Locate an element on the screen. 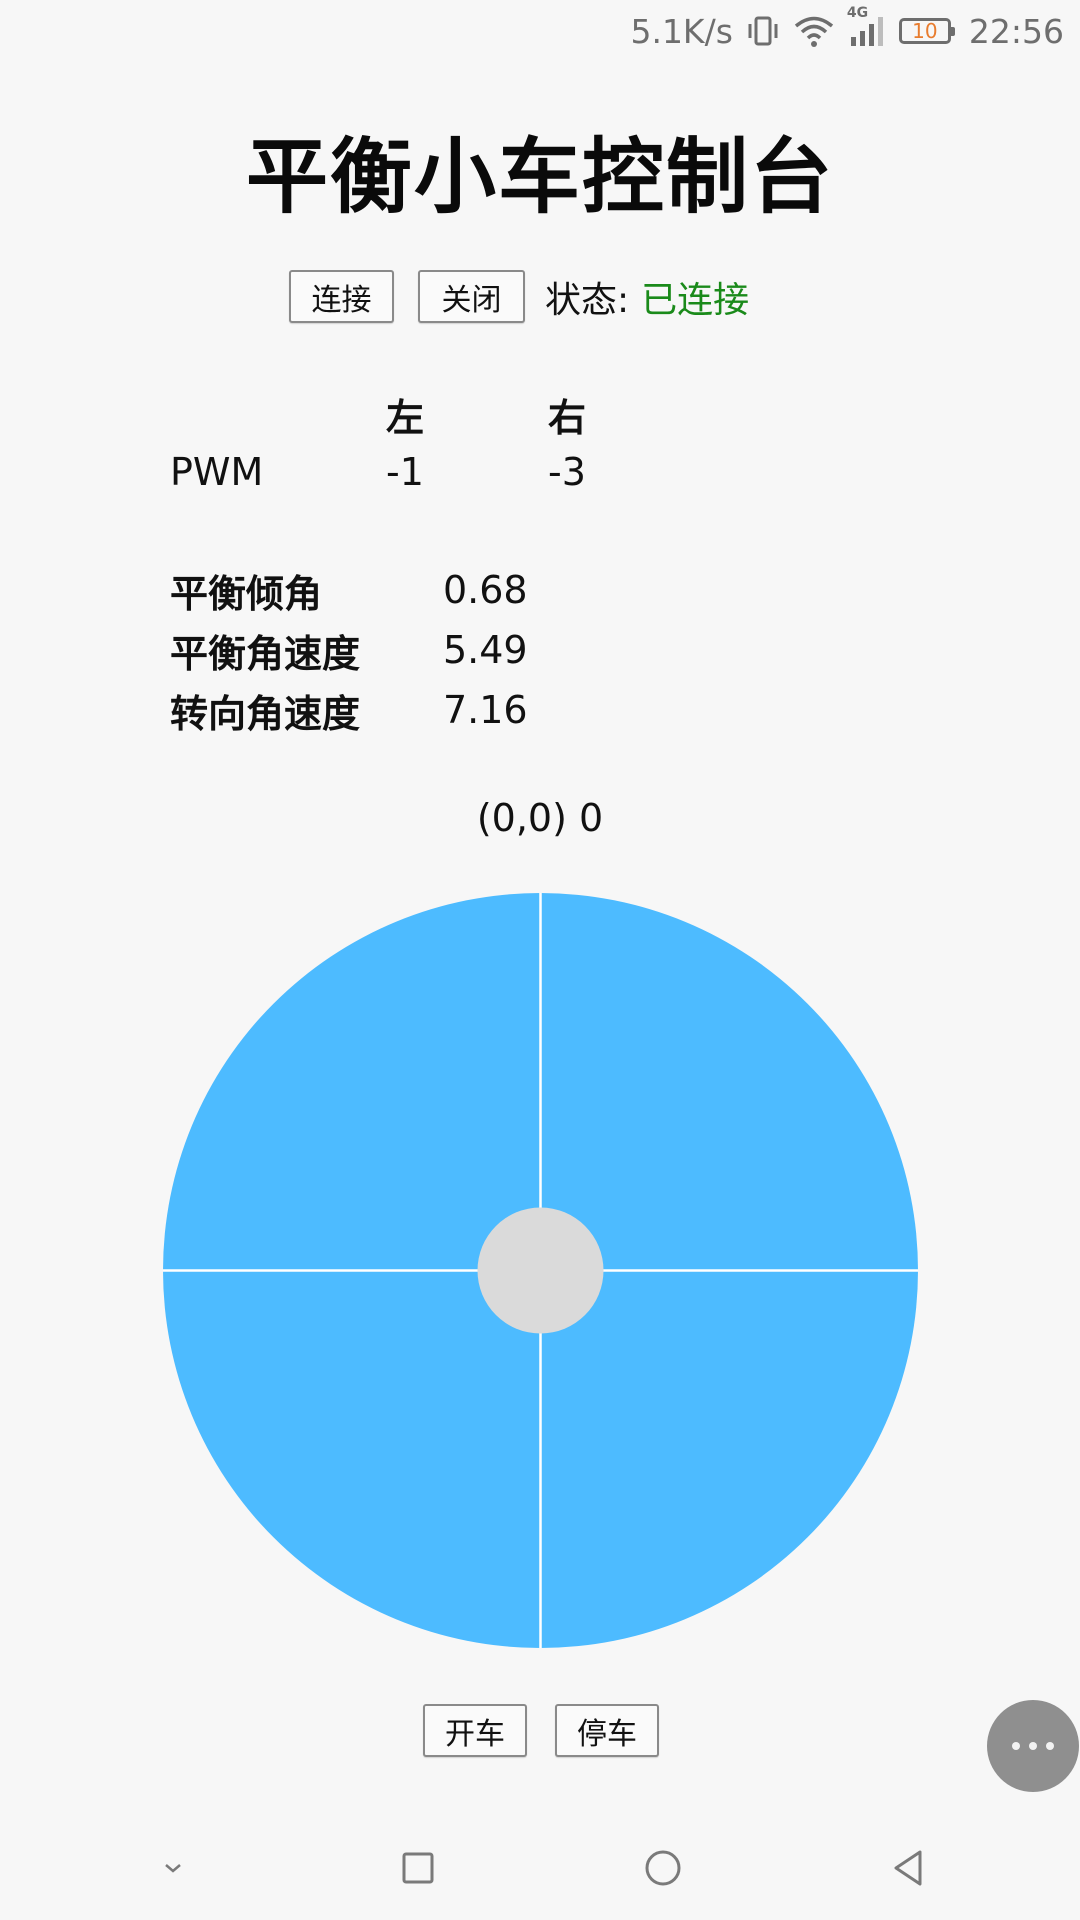 Image resolution: width=1080 pixels, height=1920 pixels. page-title: 平衡小车控制台 is located at coordinates (539, 177).